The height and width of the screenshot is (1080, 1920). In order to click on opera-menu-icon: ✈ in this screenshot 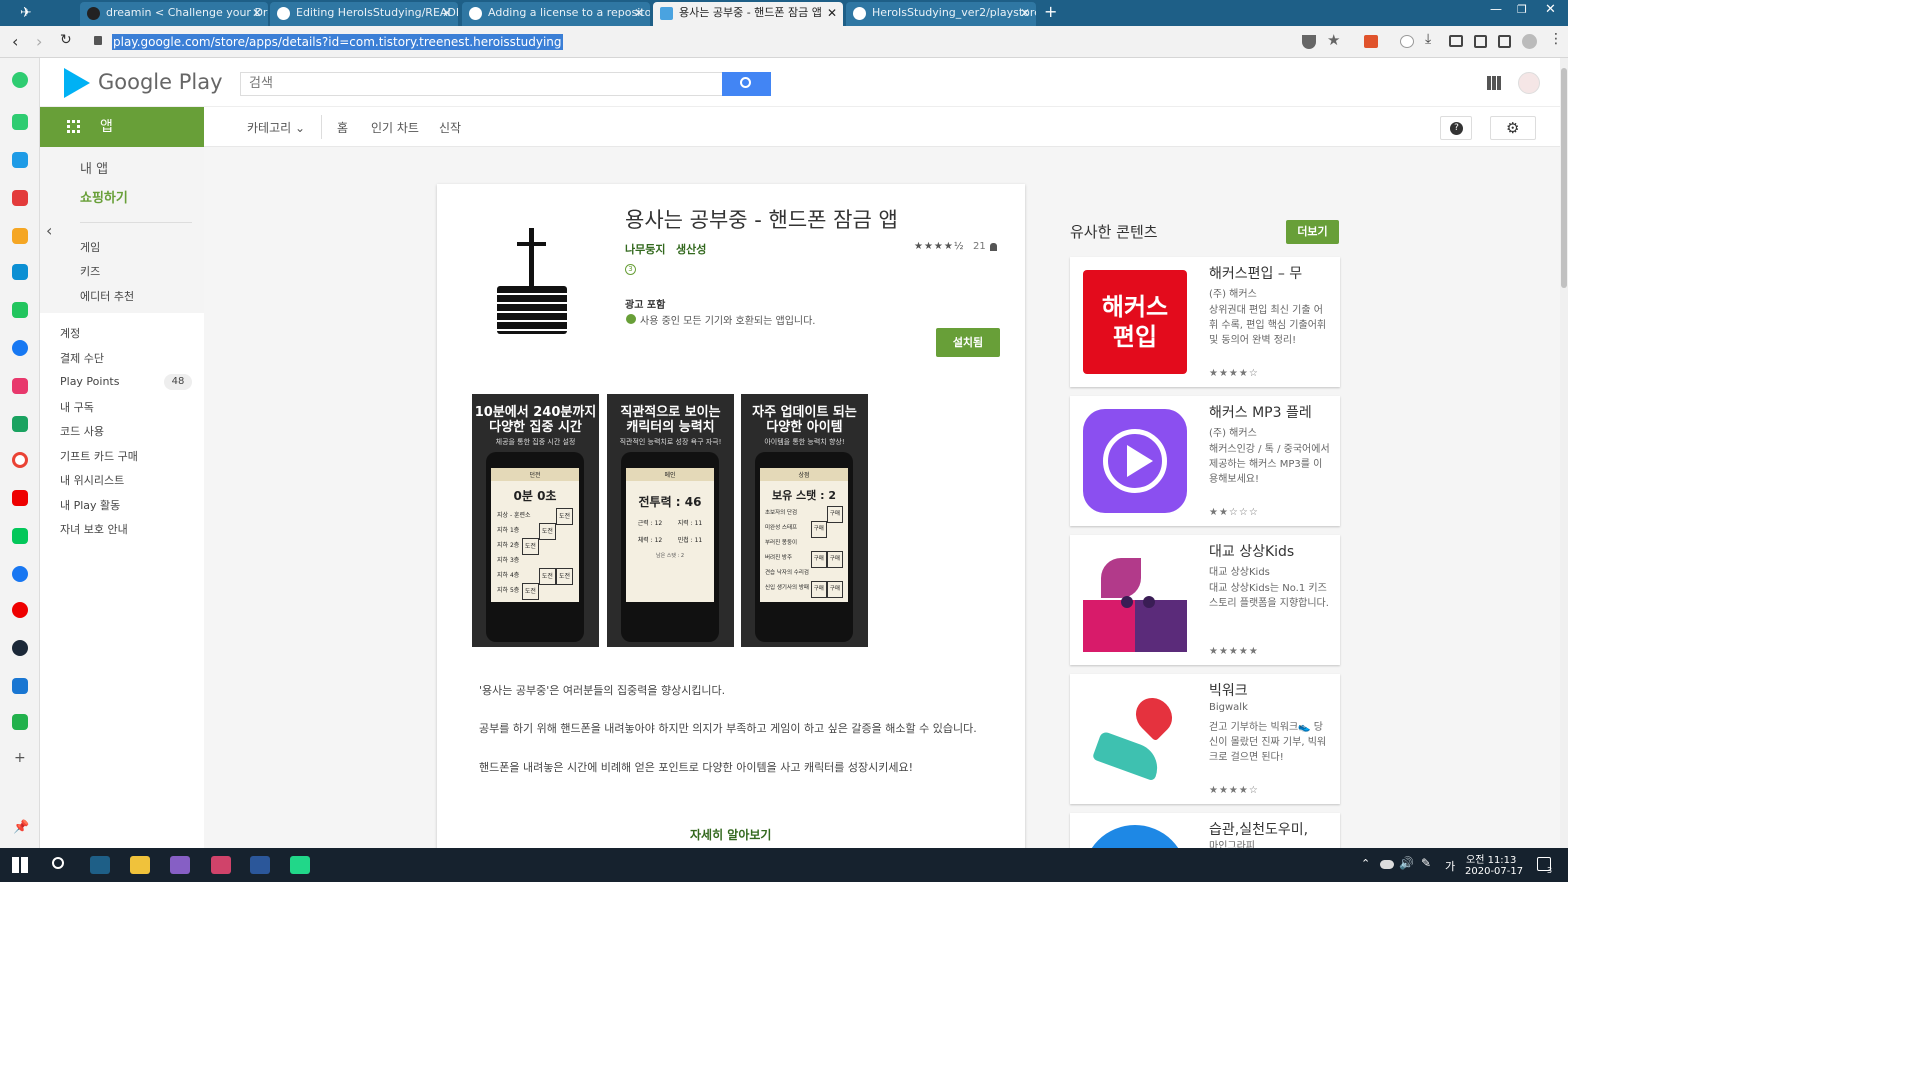, I will do `click(31, 13)`.